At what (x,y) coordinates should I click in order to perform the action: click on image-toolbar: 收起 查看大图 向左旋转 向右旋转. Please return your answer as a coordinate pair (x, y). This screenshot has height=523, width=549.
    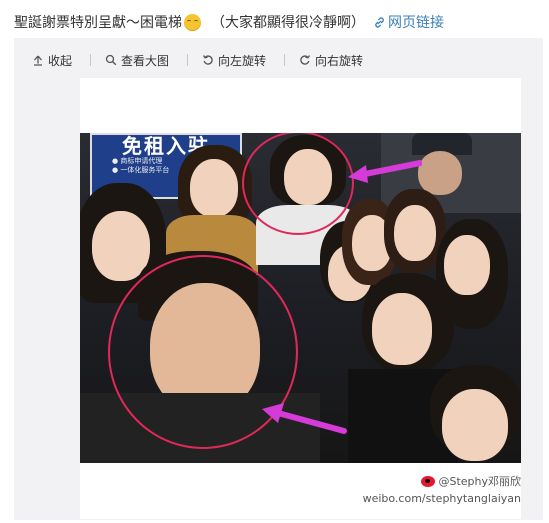
    Looking at the image, I should click on (206, 60).